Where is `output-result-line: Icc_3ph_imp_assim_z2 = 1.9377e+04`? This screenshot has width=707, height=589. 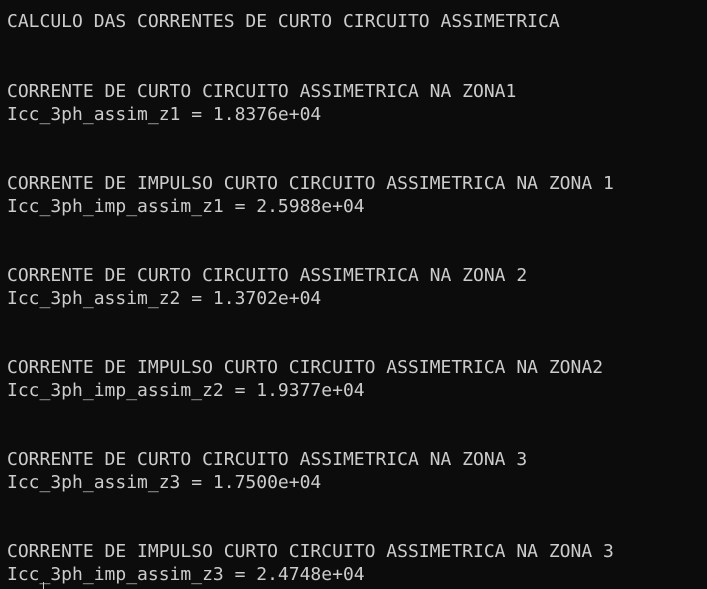 output-result-line: Icc_3ph_imp_assim_z2 = 1.9377e+04 is located at coordinates (186, 390).